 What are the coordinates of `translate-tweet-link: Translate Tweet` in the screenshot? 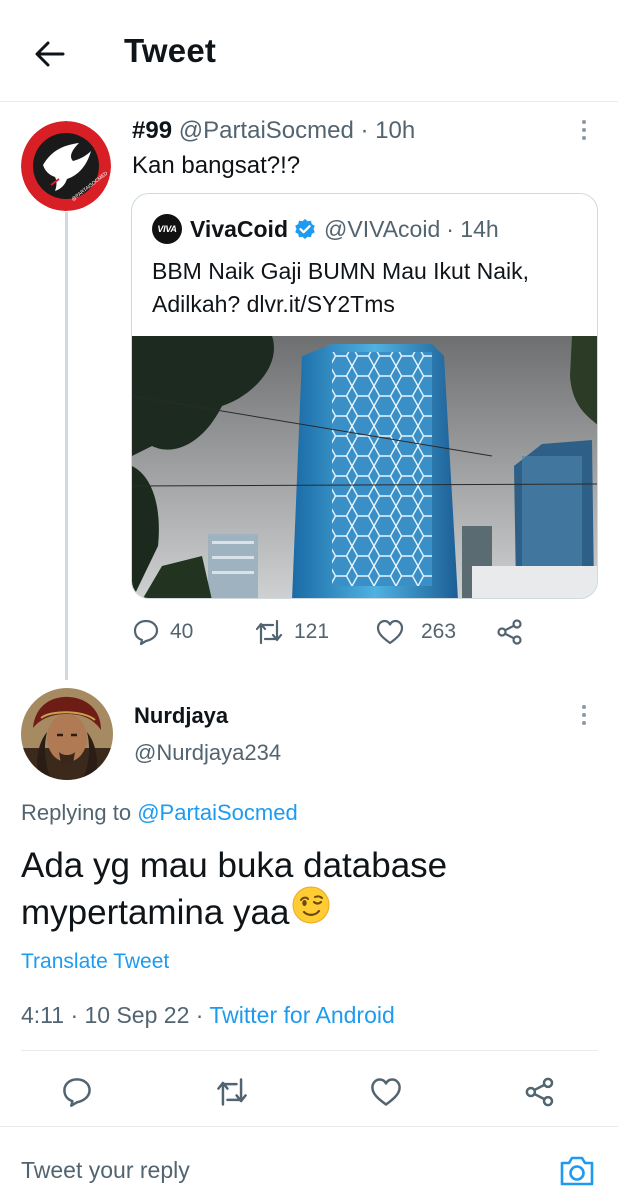 It's located at (95, 962).